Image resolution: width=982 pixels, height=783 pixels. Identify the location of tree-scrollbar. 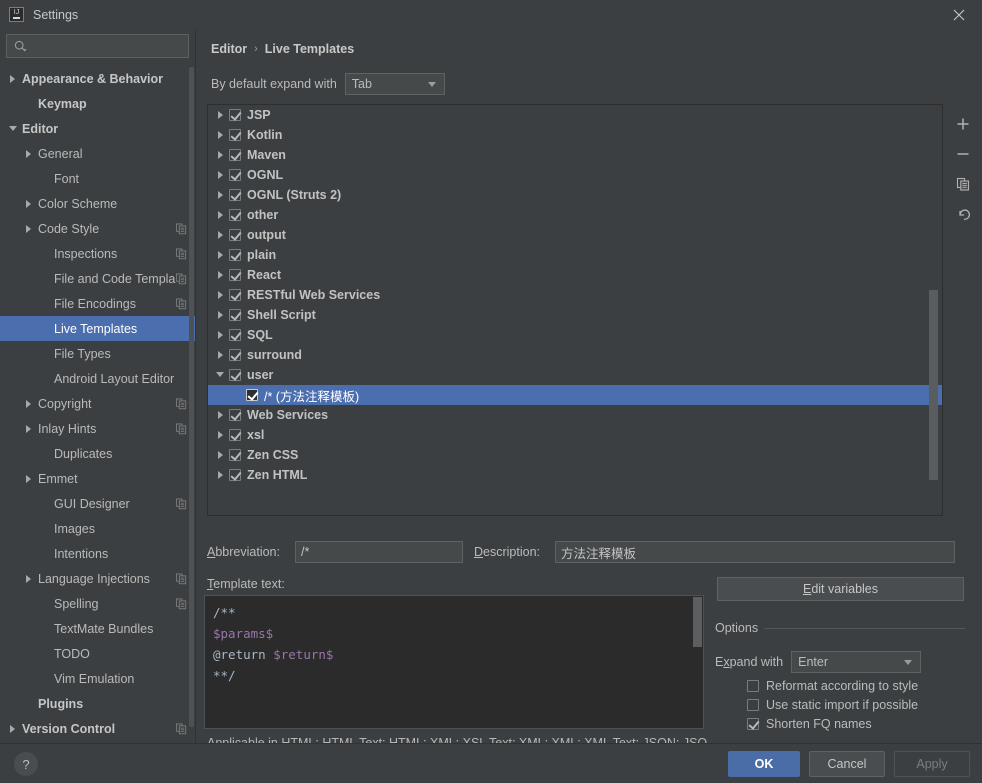
(933, 310).